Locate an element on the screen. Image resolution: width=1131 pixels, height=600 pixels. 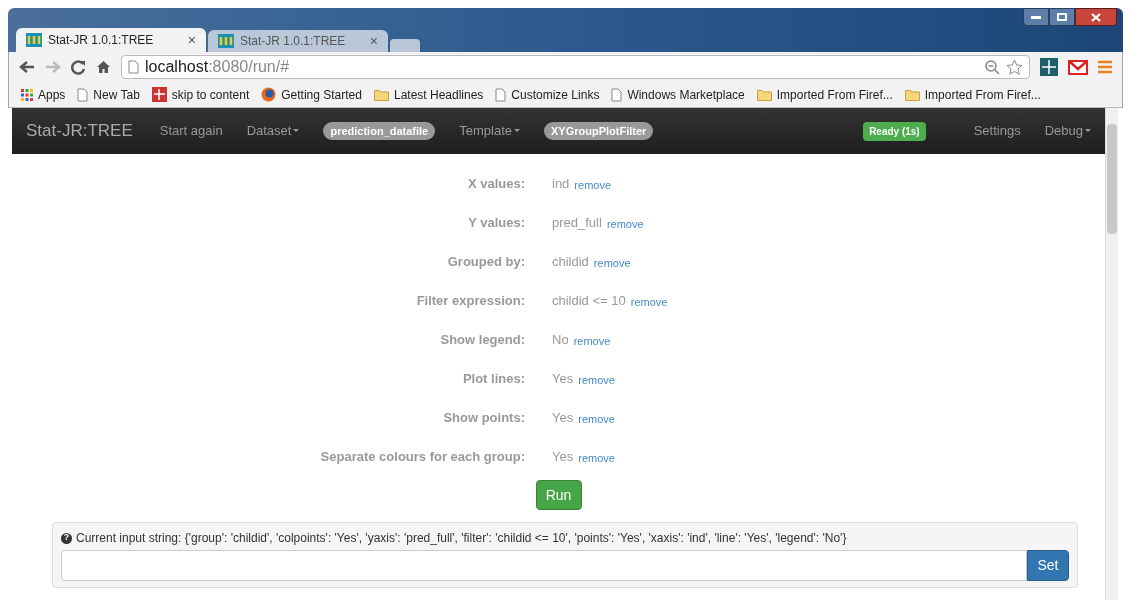
field-label: Y values: is located at coordinates (496, 222).